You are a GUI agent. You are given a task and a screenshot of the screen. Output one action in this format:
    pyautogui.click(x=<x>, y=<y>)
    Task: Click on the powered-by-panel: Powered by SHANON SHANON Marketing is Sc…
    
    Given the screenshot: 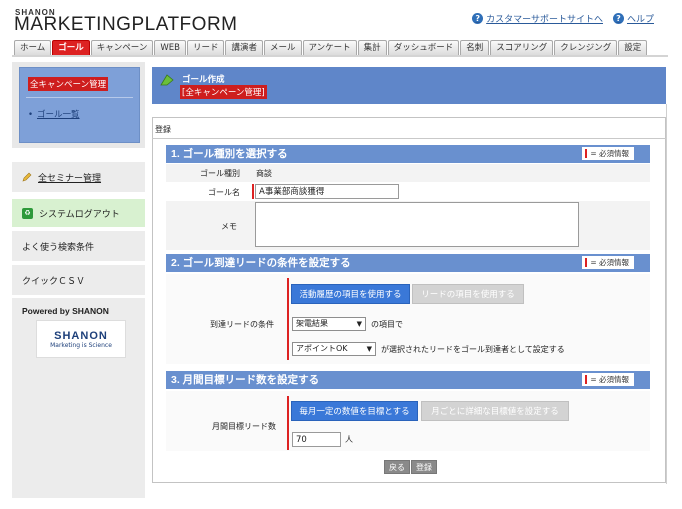 What is the action you would take?
    pyautogui.click(x=78, y=398)
    